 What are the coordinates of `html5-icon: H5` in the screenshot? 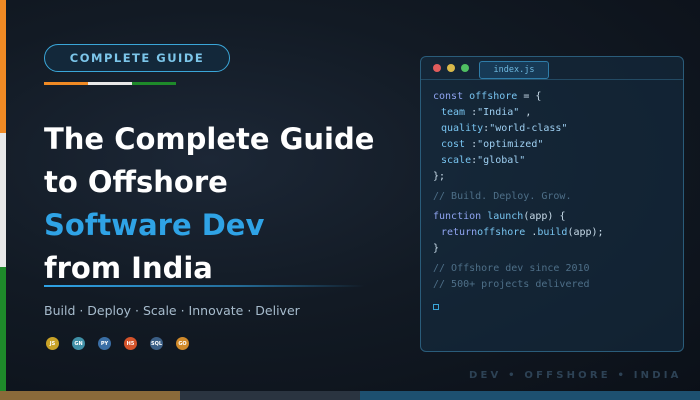 It's located at (130, 343).